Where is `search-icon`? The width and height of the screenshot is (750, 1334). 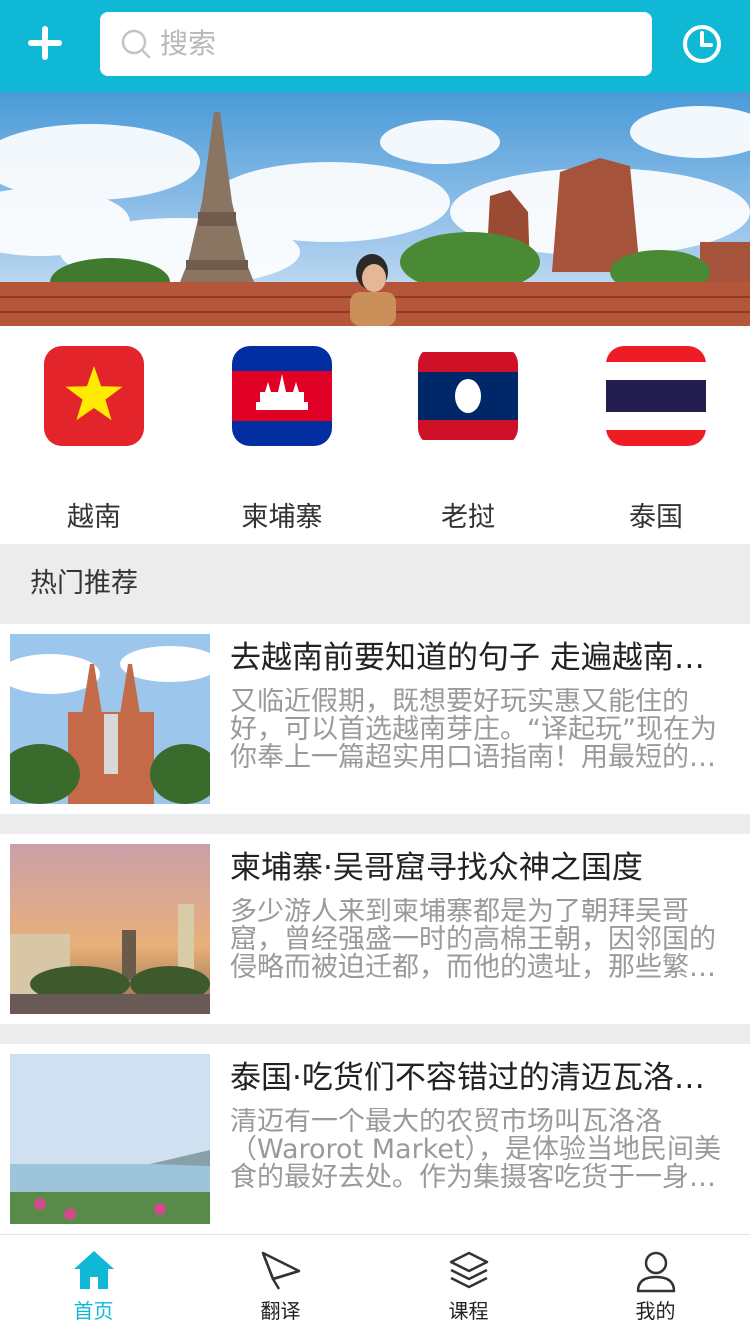 search-icon is located at coordinates (136, 44).